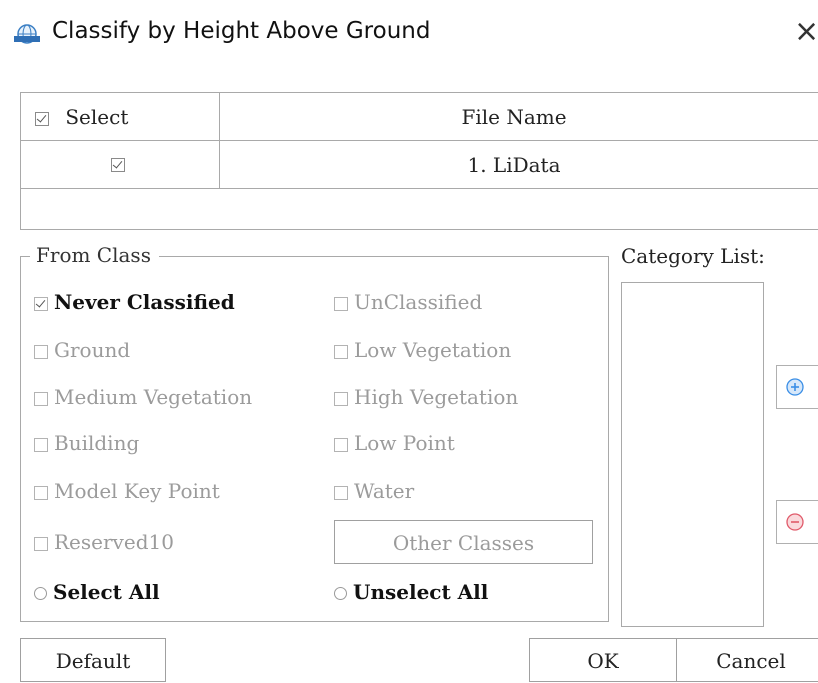 The height and width of the screenshot is (683, 818). Describe the element at coordinates (143, 397) in the screenshot. I see `class-option-medium-vegetation: Medium Vegetation` at that location.